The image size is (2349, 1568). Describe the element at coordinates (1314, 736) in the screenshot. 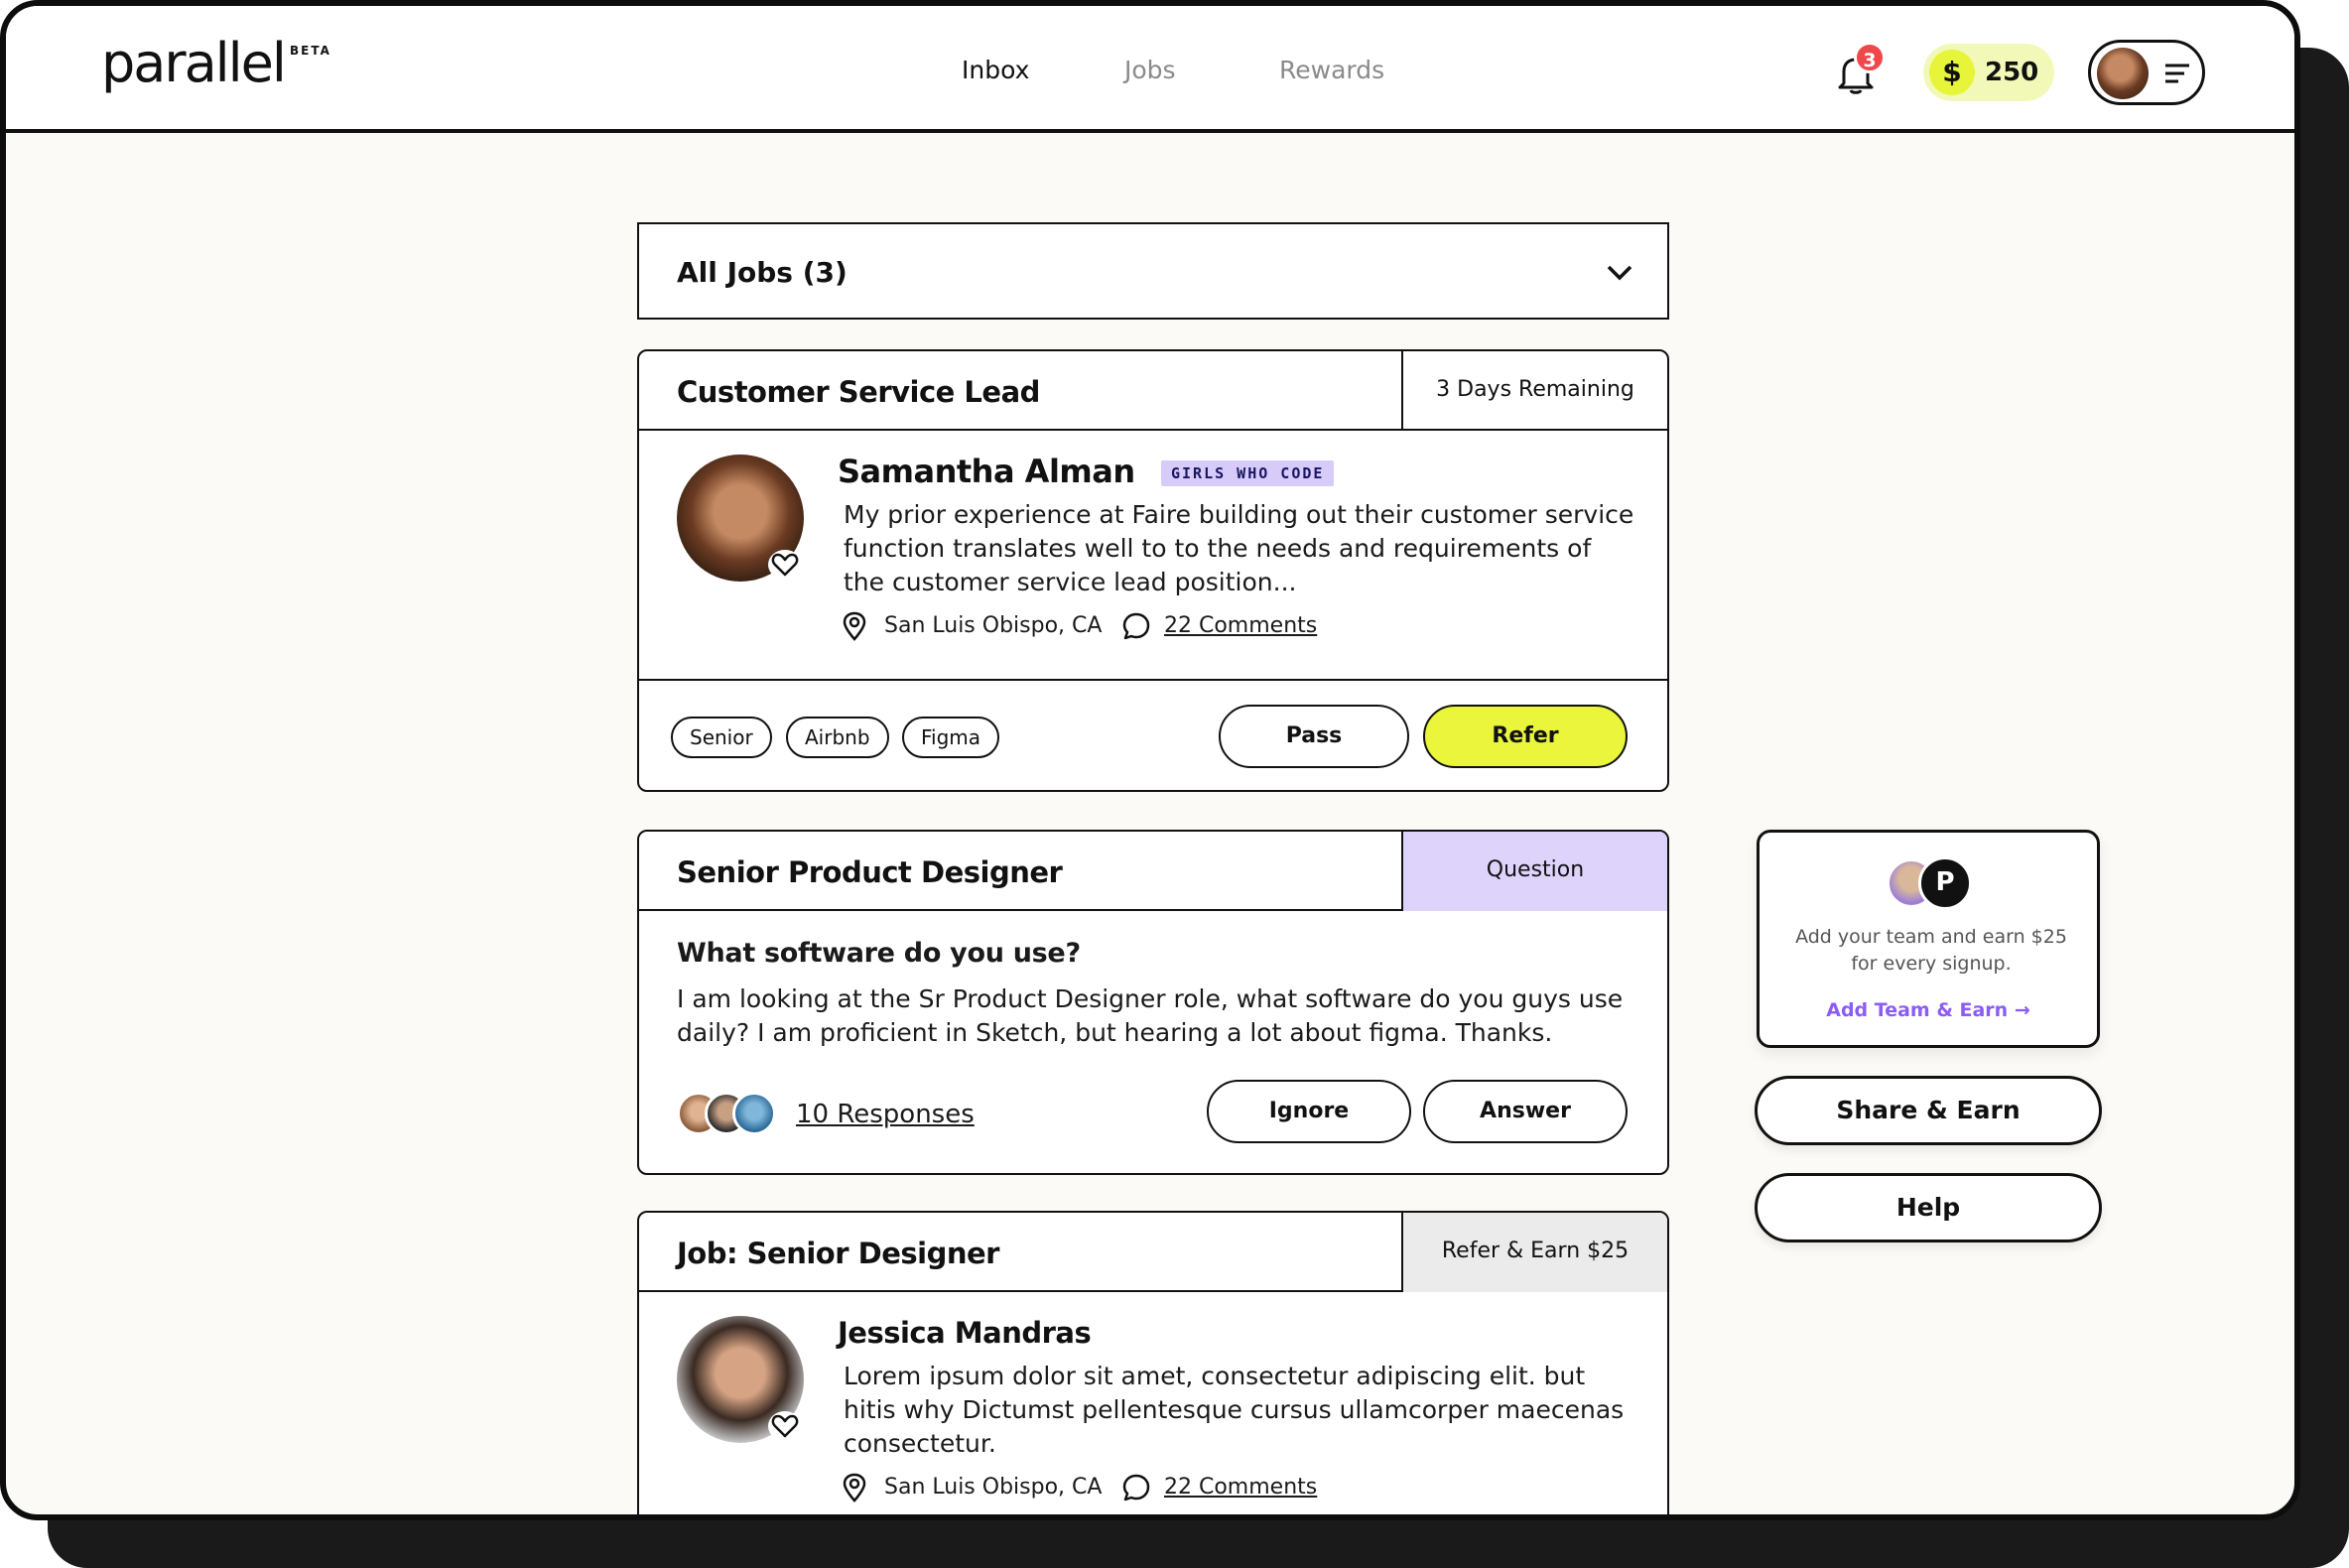

I see `pass-button: Pass` at that location.